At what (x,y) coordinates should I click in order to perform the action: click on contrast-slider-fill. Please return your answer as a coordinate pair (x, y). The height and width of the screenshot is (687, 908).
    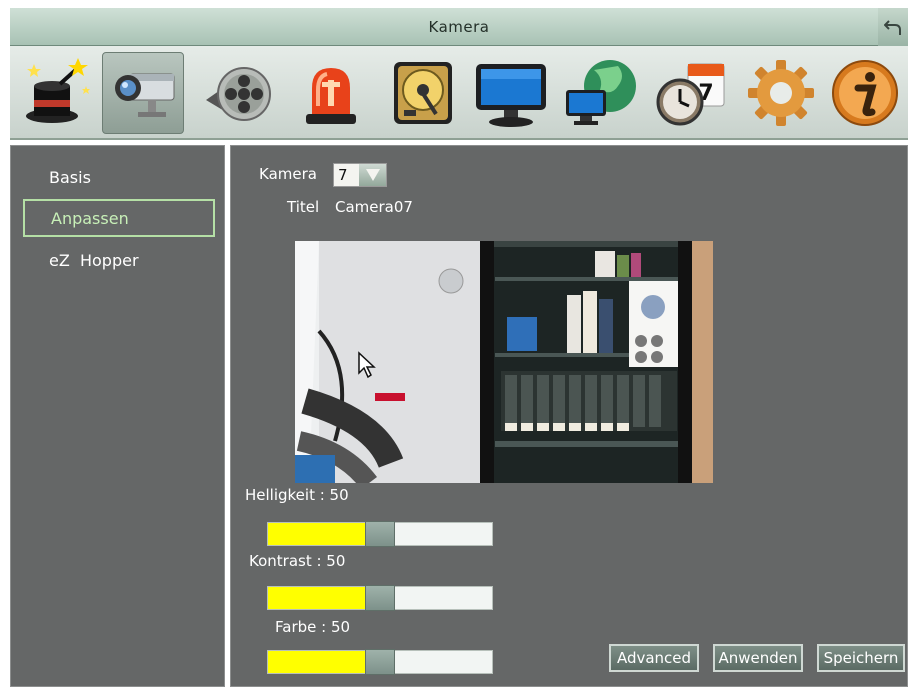
    Looking at the image, I should click on (324, 598).